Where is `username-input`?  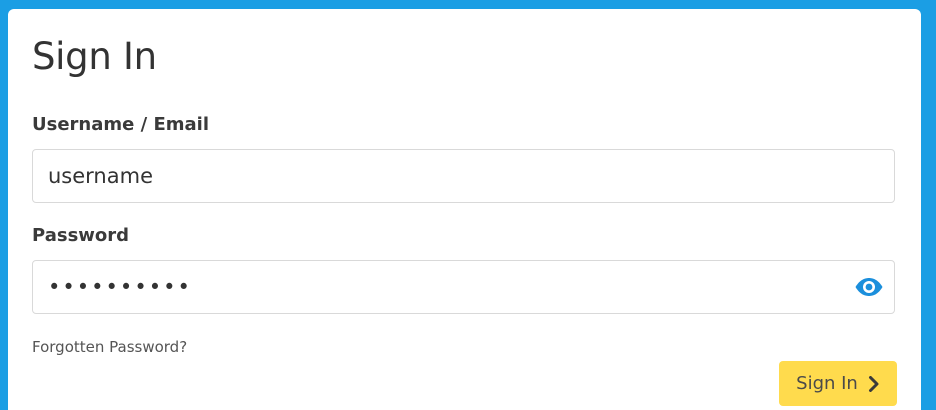
username-input is located at coordinates (463, 176).